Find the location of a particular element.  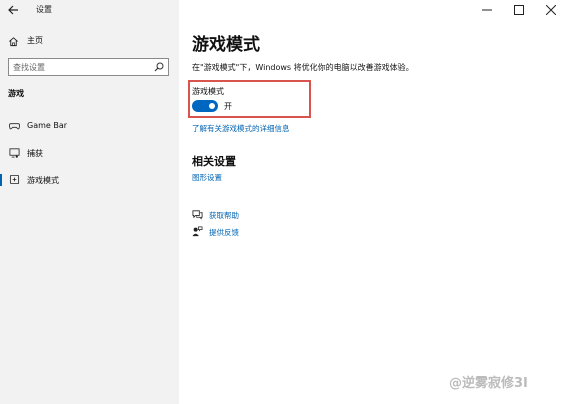

close-icon is located at coordinates (551, 10).